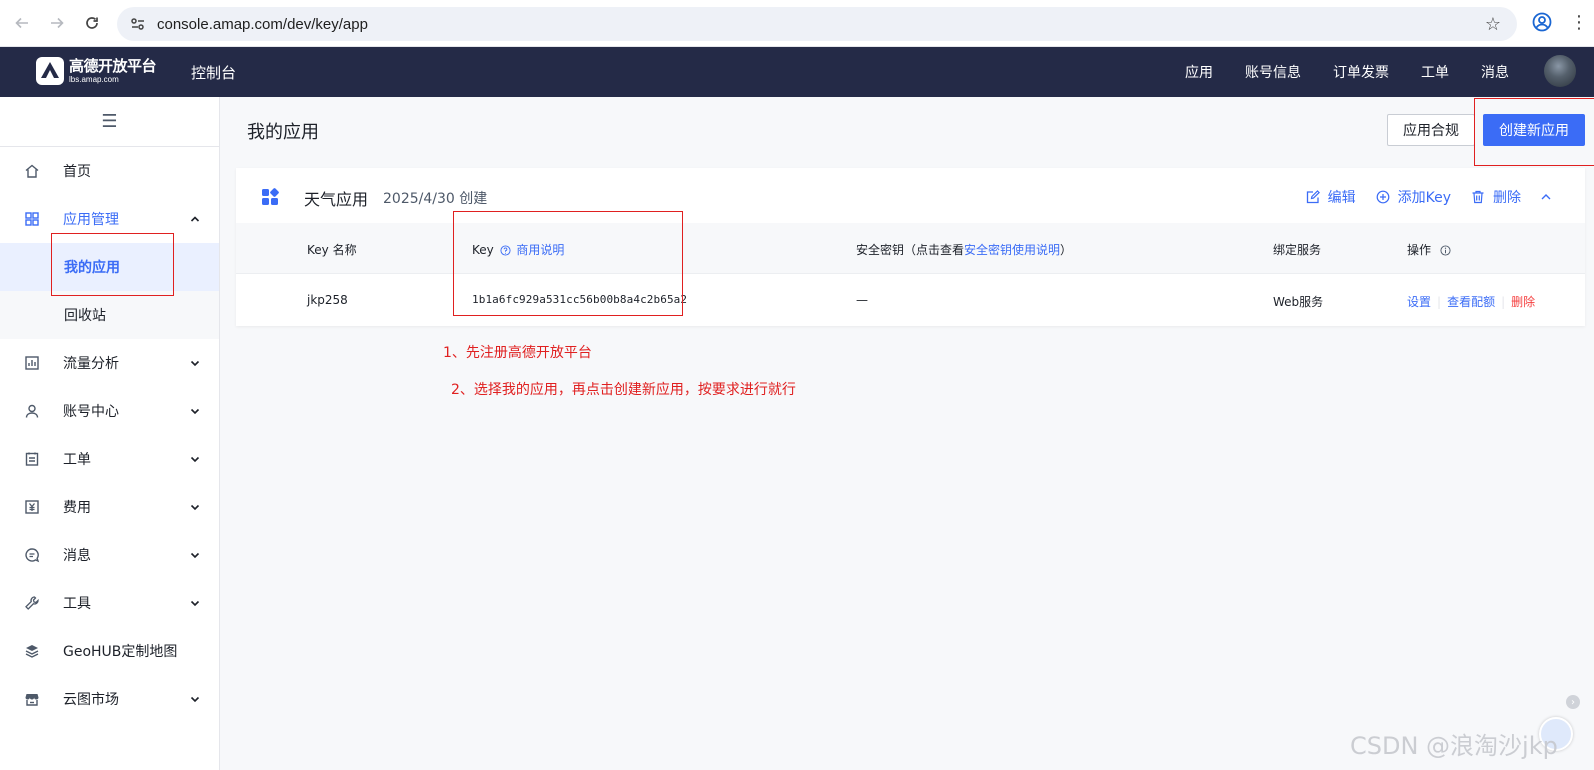 This screenshot has width=1594, height=770. Describe the element at coordinates (77, 460) in the screenshot. I see `sidebar-item-label: 工单` at that location.